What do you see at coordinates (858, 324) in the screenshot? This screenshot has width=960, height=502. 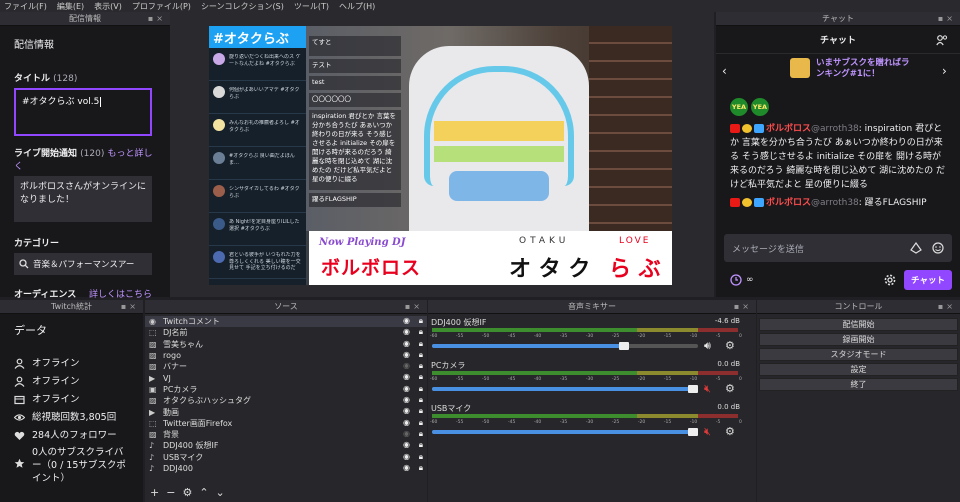 I see `control-button: 配信開始` at bounding box center [858, 324].